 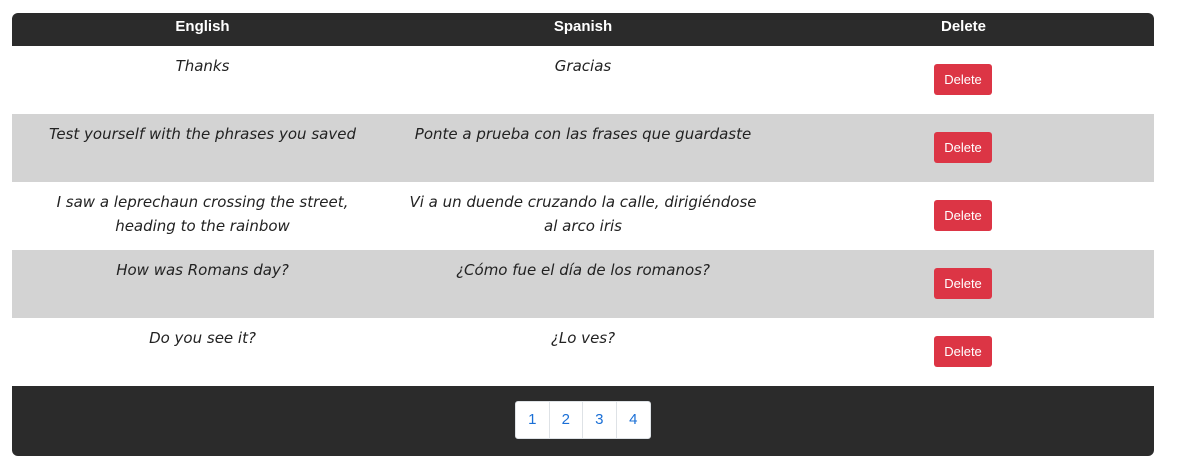 What do you see at coordinates (583, 270) in the screenshot?
I see `spanish-phrase: ¿Cómo fue el día de los romanos?` at bounding box center [583, 270].